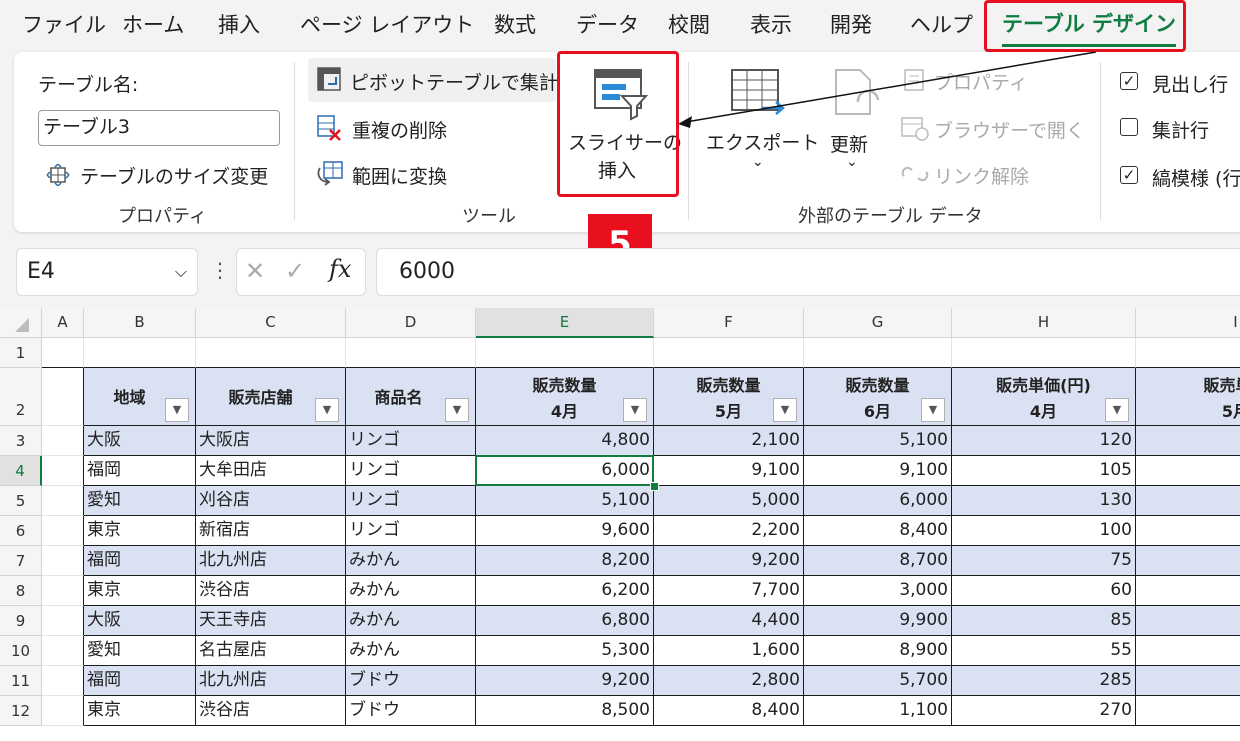 The width and height of the screenshot is (1240, 741). I want to click on number-cell: 285, so click(1044, 681).